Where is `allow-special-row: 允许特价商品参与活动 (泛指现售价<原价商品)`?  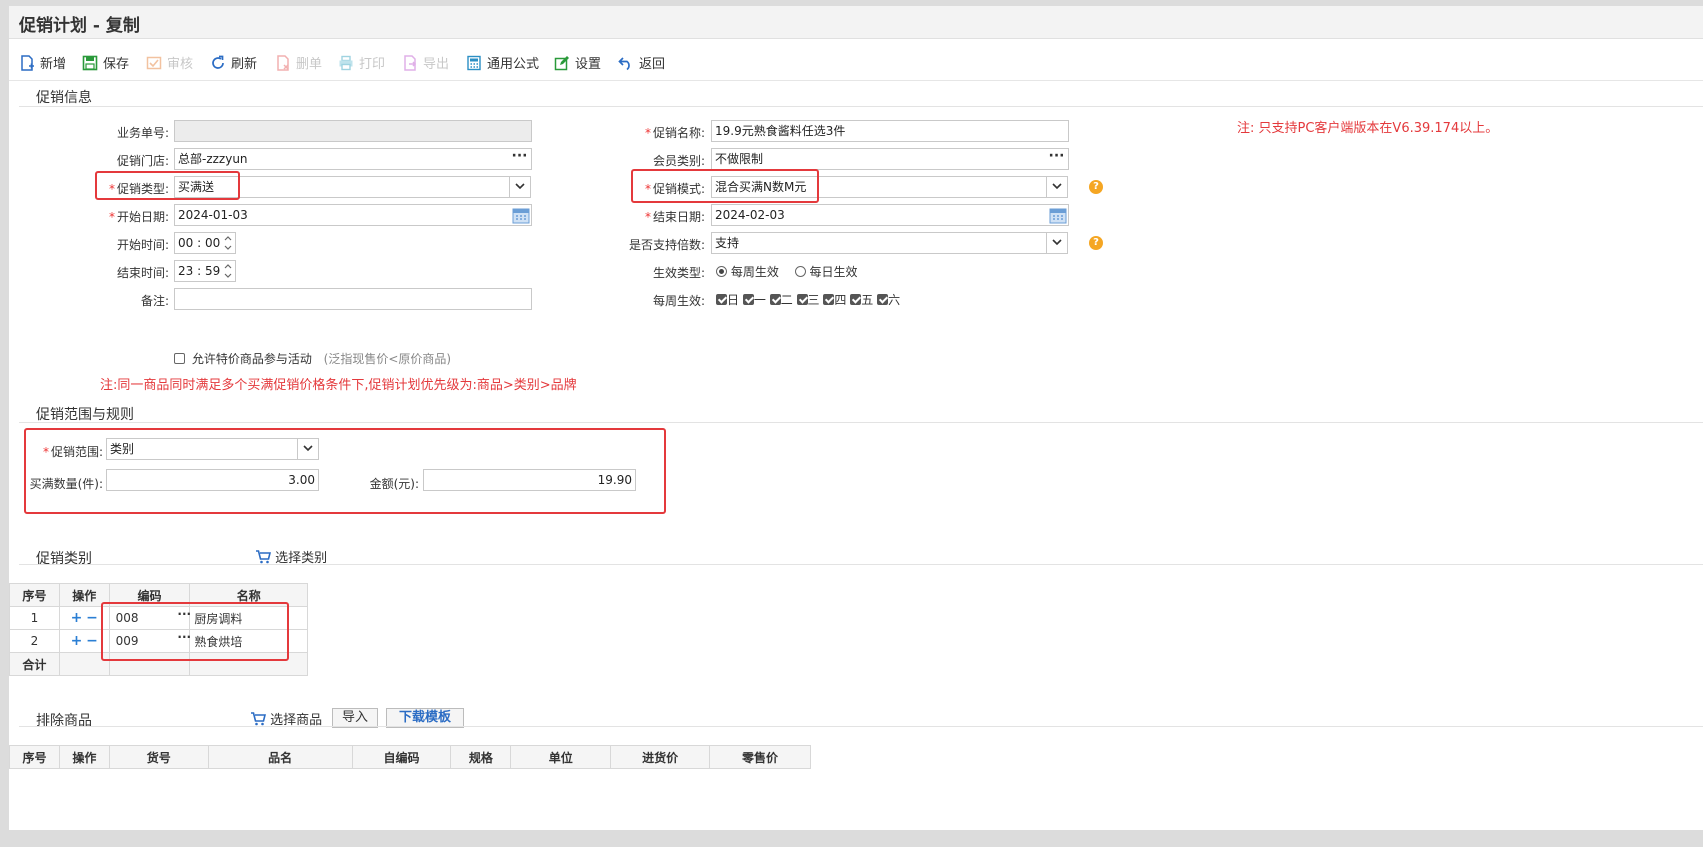
allow-special-row: 允许特价商品参与活动 (泛指现售价<原价商品) is located at coordinates (312, 358).